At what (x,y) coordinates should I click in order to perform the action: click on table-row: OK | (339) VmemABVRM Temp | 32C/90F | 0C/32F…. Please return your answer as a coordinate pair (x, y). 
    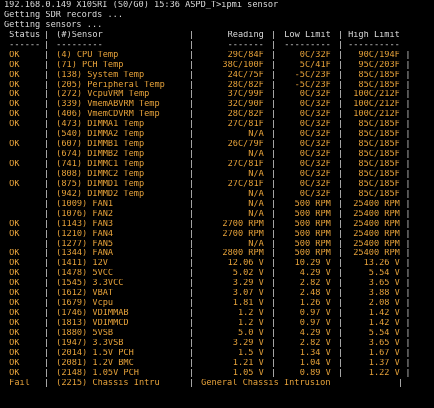
    Looking at the image, I should click on (219, 105).